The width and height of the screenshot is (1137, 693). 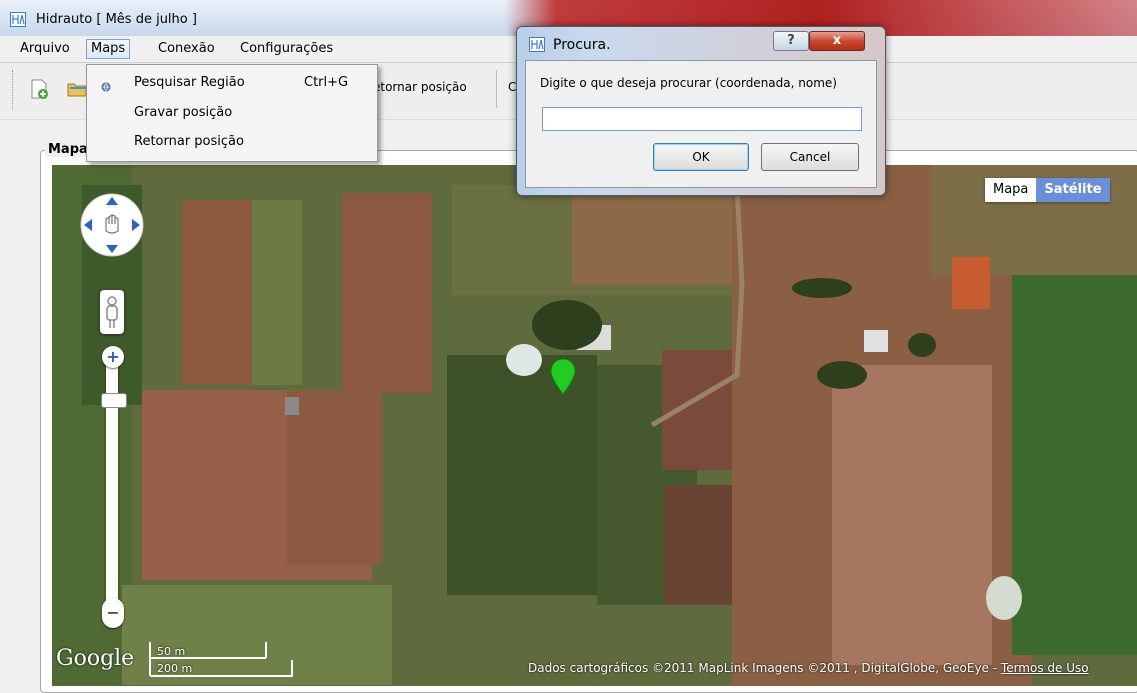 I want to click on search-input, so click(x=702, y=119).